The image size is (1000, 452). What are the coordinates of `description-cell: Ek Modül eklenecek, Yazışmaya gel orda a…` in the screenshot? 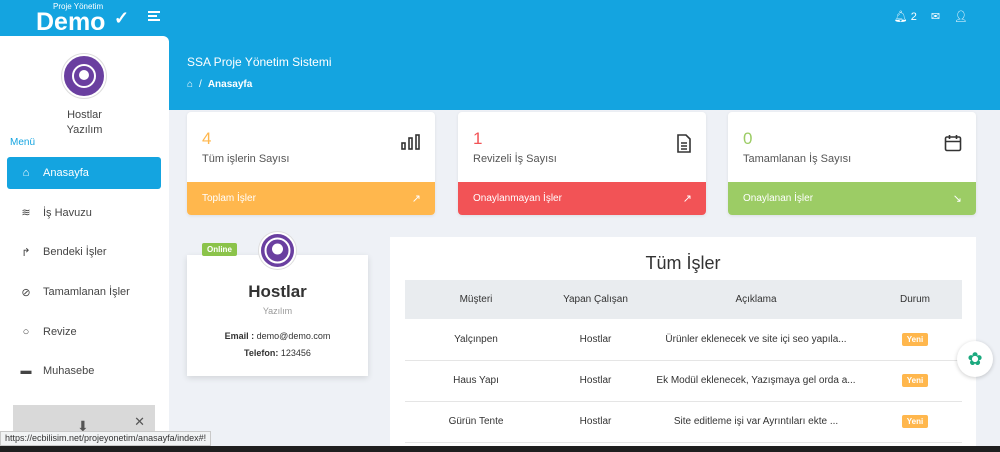 It's located at (756, 381).